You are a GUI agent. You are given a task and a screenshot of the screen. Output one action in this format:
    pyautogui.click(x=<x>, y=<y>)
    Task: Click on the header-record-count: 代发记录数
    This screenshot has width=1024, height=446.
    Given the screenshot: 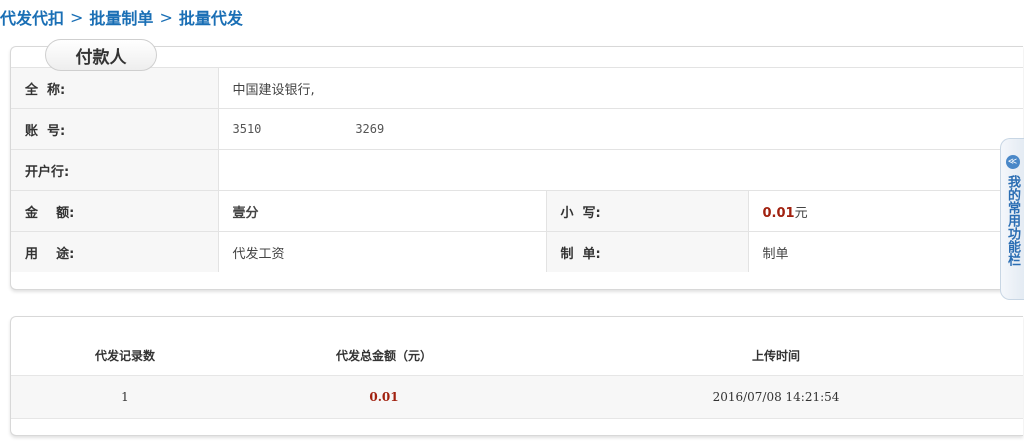 What is the action you would take?
    pyautogui.click(x=125, y=355)
    